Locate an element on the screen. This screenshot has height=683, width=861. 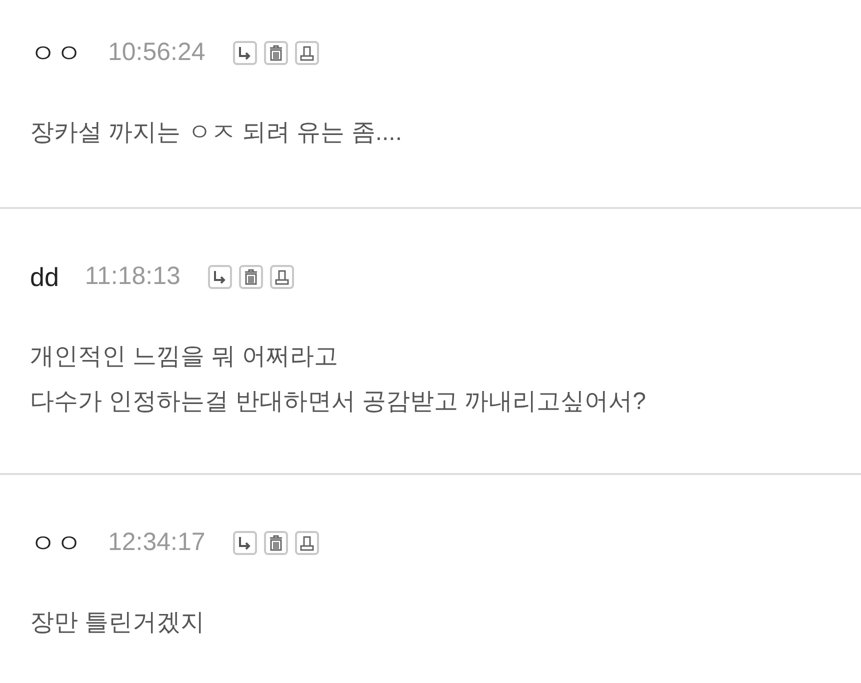
comment-text: 장만 틀린거겠지 is located at coordinates (118, 623).